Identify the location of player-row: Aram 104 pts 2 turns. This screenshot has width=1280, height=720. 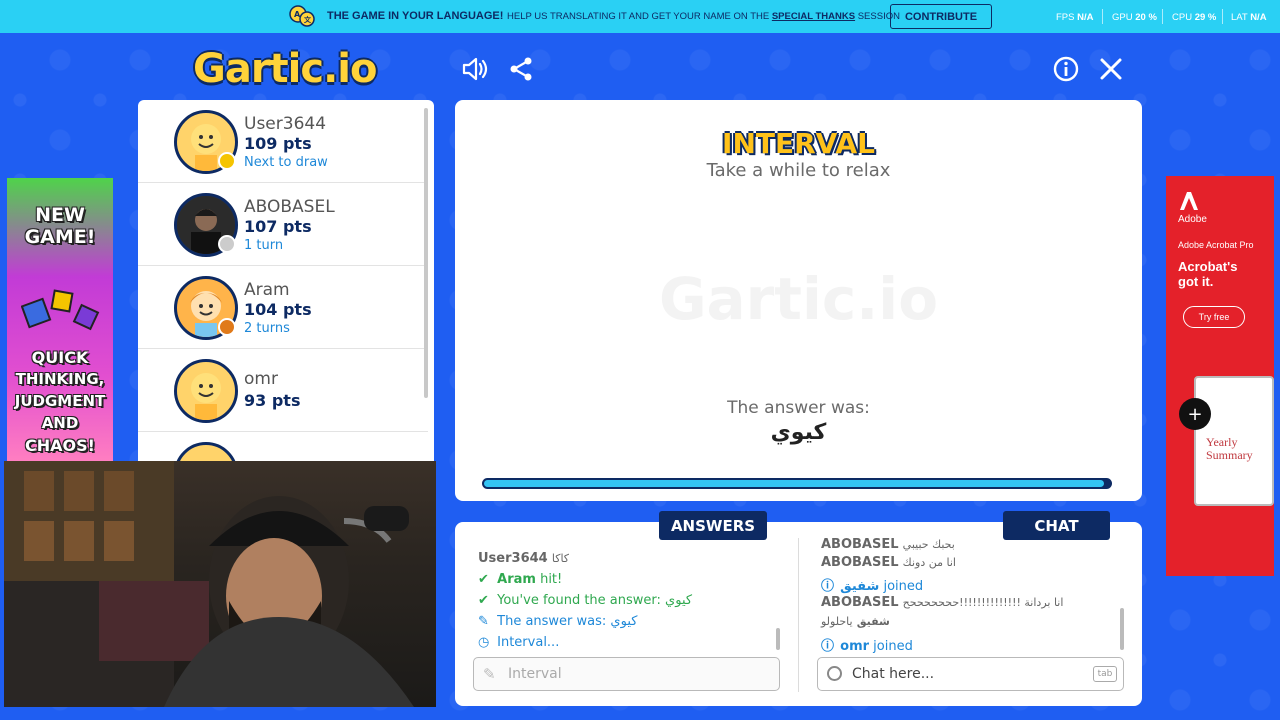
(283, 307).